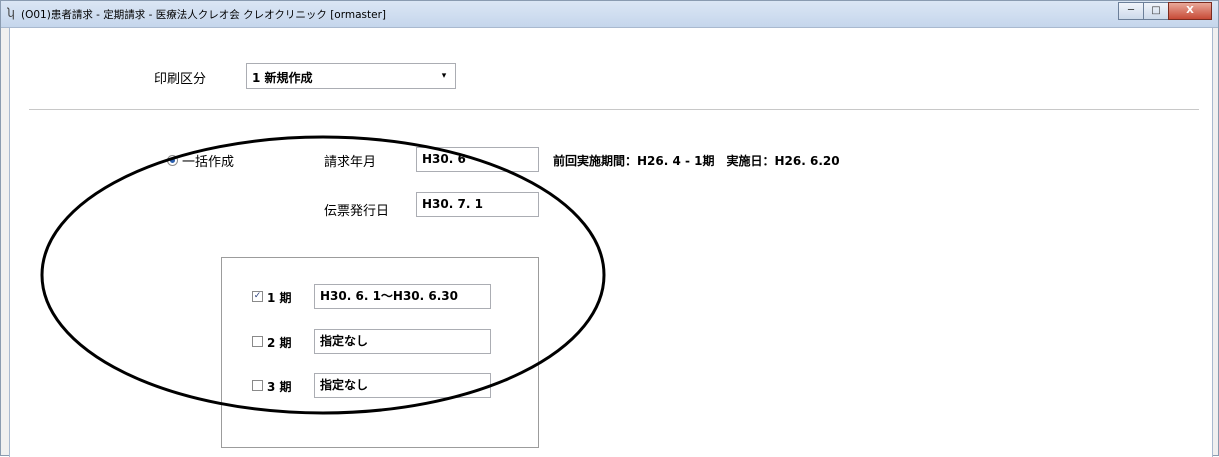 The image size is (1219, 457). Describe the element at coordinates (279, 298) in the screenshot. I see `period-1-label: 1 期` at that location.